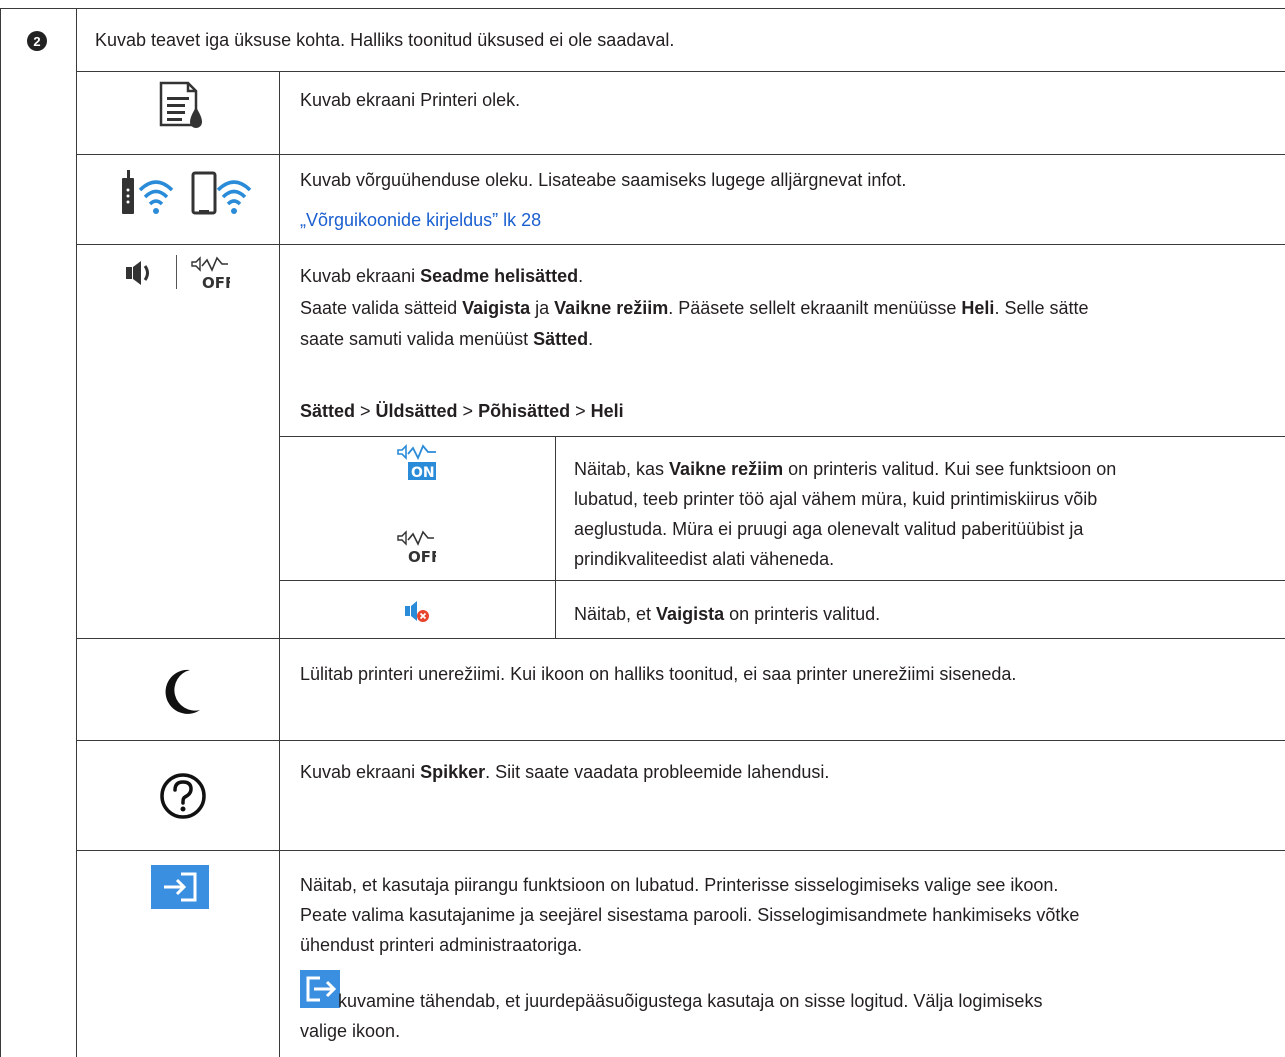 The image size is (1285, 1057). Describe the element at coordinates (580, 411) in the screenshot. I see `path-sep-3: >` at that location.